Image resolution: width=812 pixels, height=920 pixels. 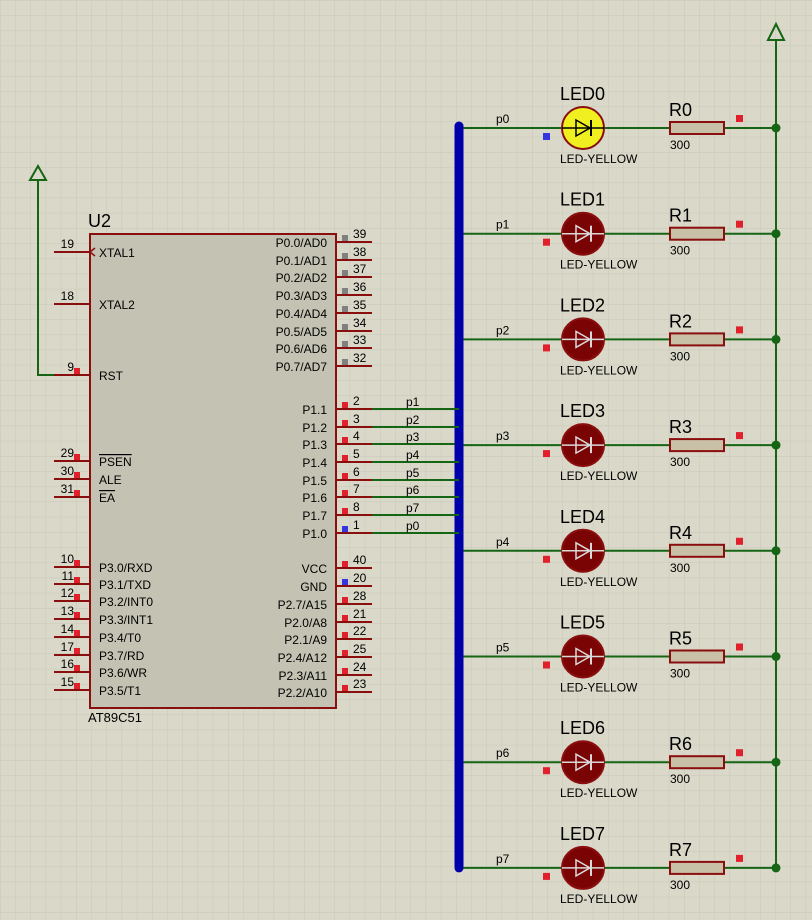 What do you see at coordinates (314, 410) in the screenshot?
I see `pin-name: P1.1` at bounding box center [314, 410].